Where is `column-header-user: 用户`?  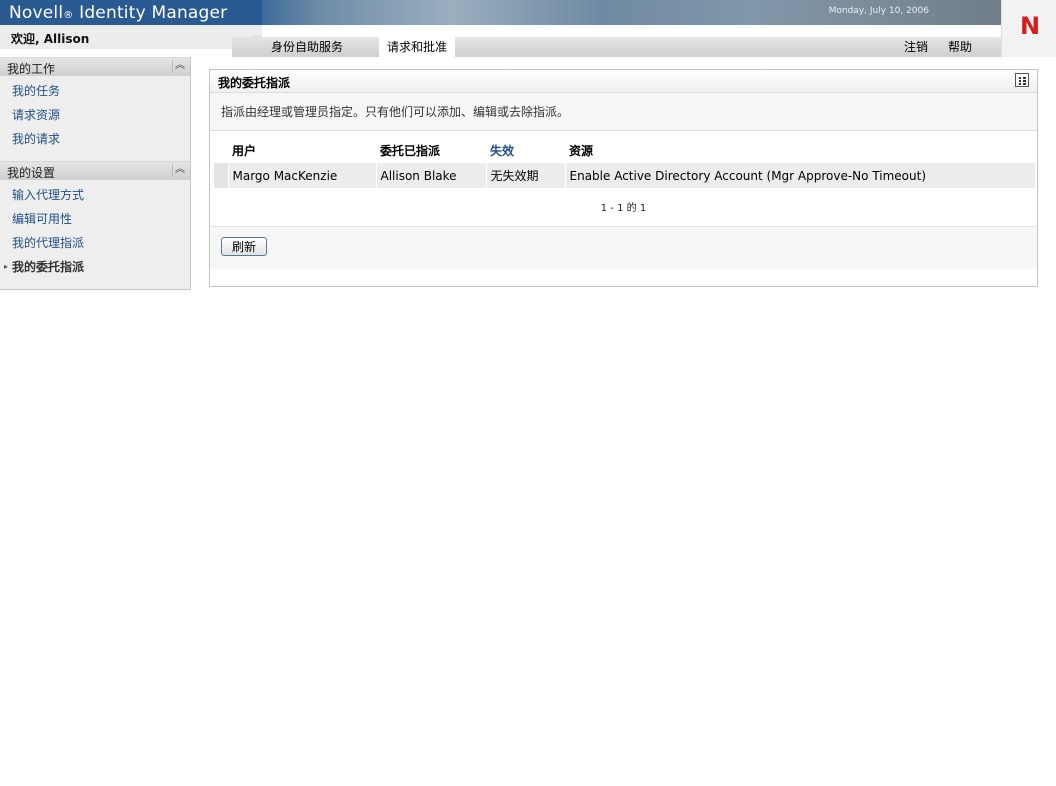 column-header-user: 用户 is located at coordinates (244, 150).